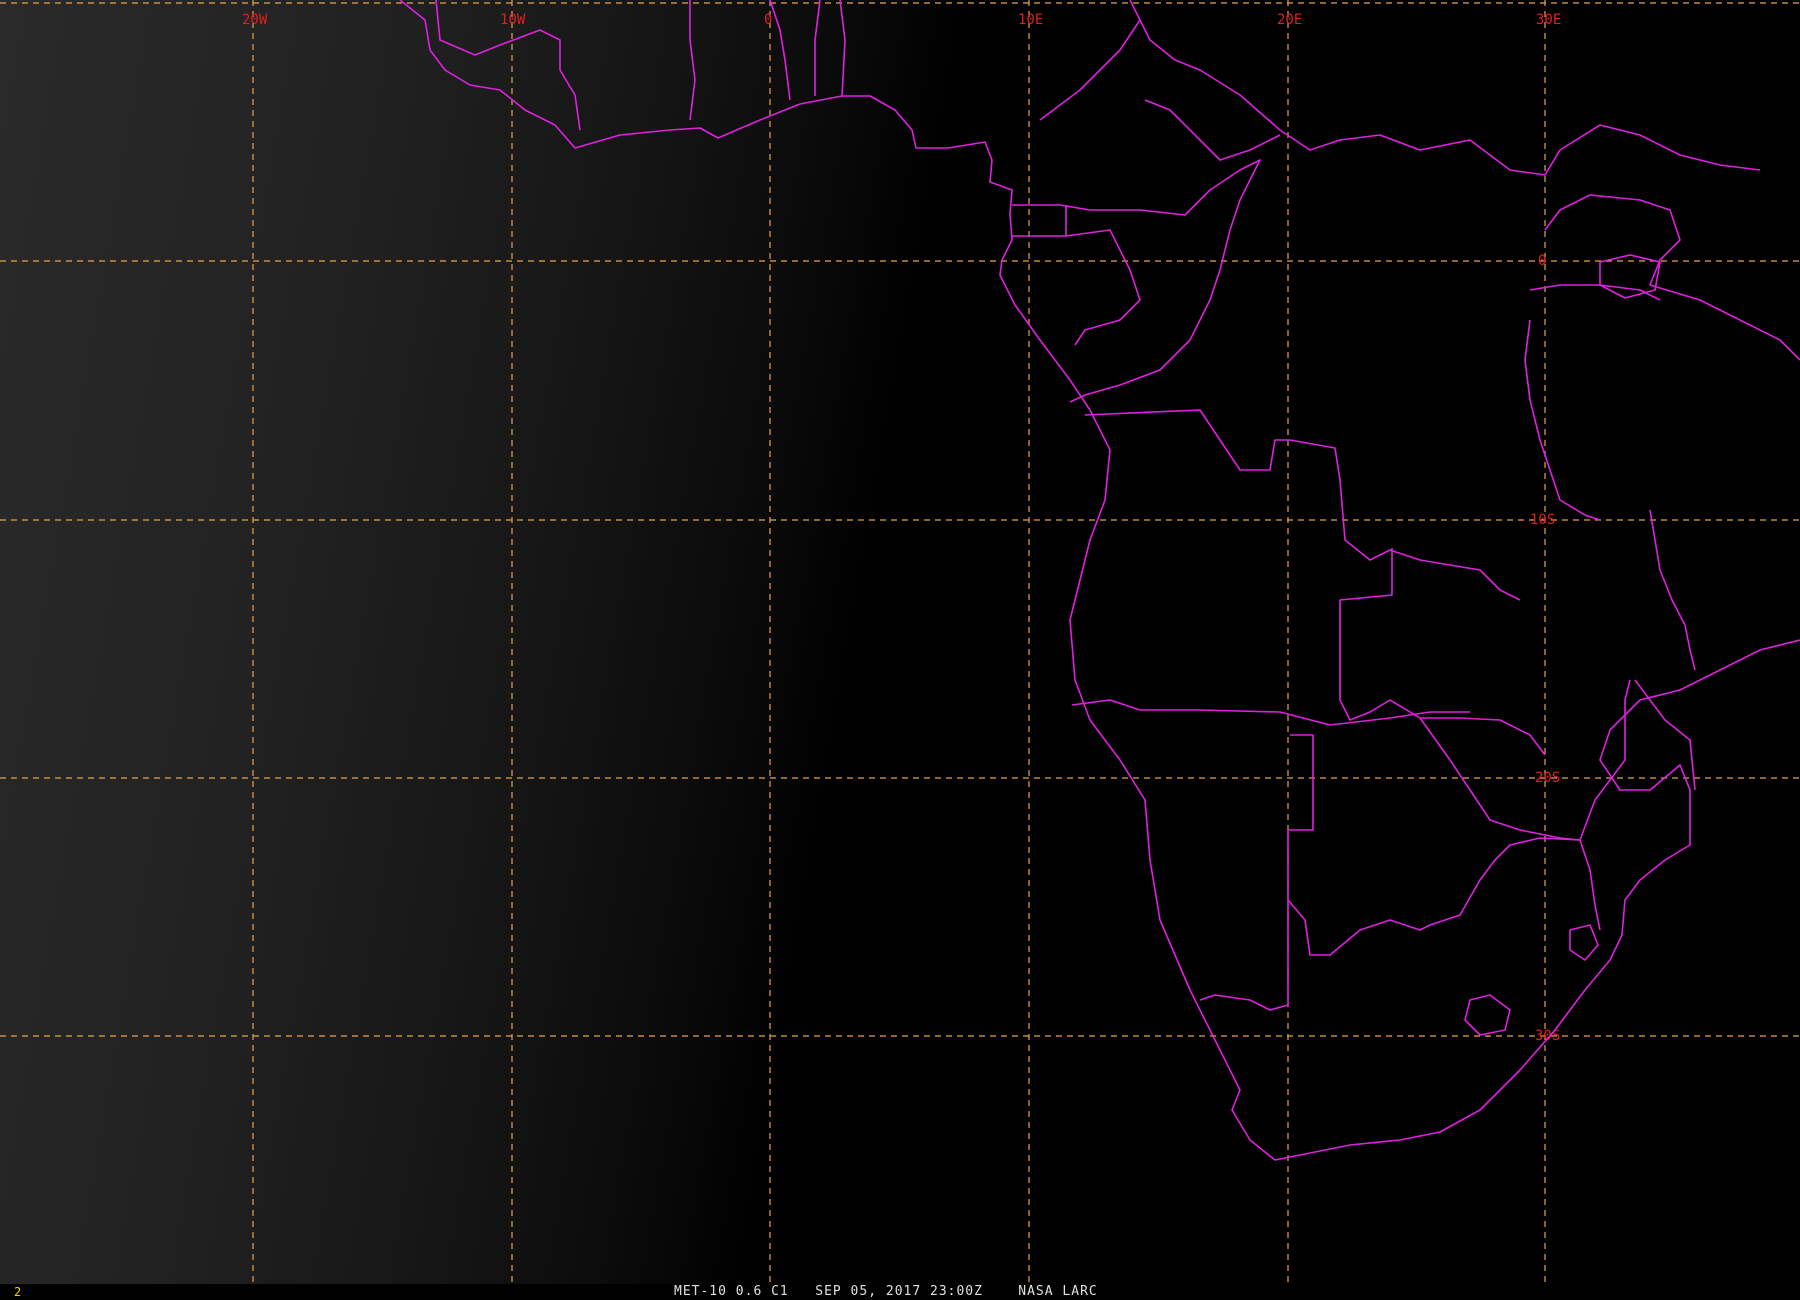  What do you see at coordinates (513, 20) in the screenshot?
I see `lon-label-10w: 10W` at bounding box center [513, 20].